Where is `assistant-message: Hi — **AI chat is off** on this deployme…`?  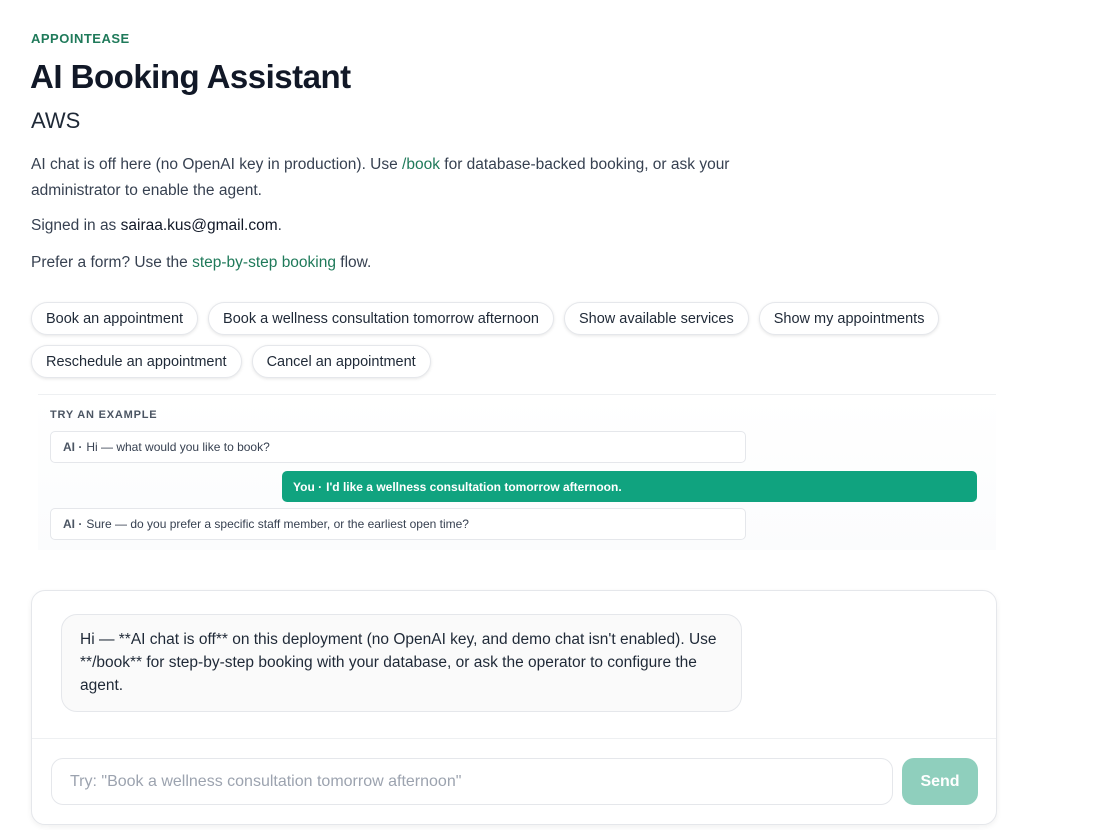 assistant-message: Hi — **AI chat is off** on this deployme… is located at coordinates (401, 663).